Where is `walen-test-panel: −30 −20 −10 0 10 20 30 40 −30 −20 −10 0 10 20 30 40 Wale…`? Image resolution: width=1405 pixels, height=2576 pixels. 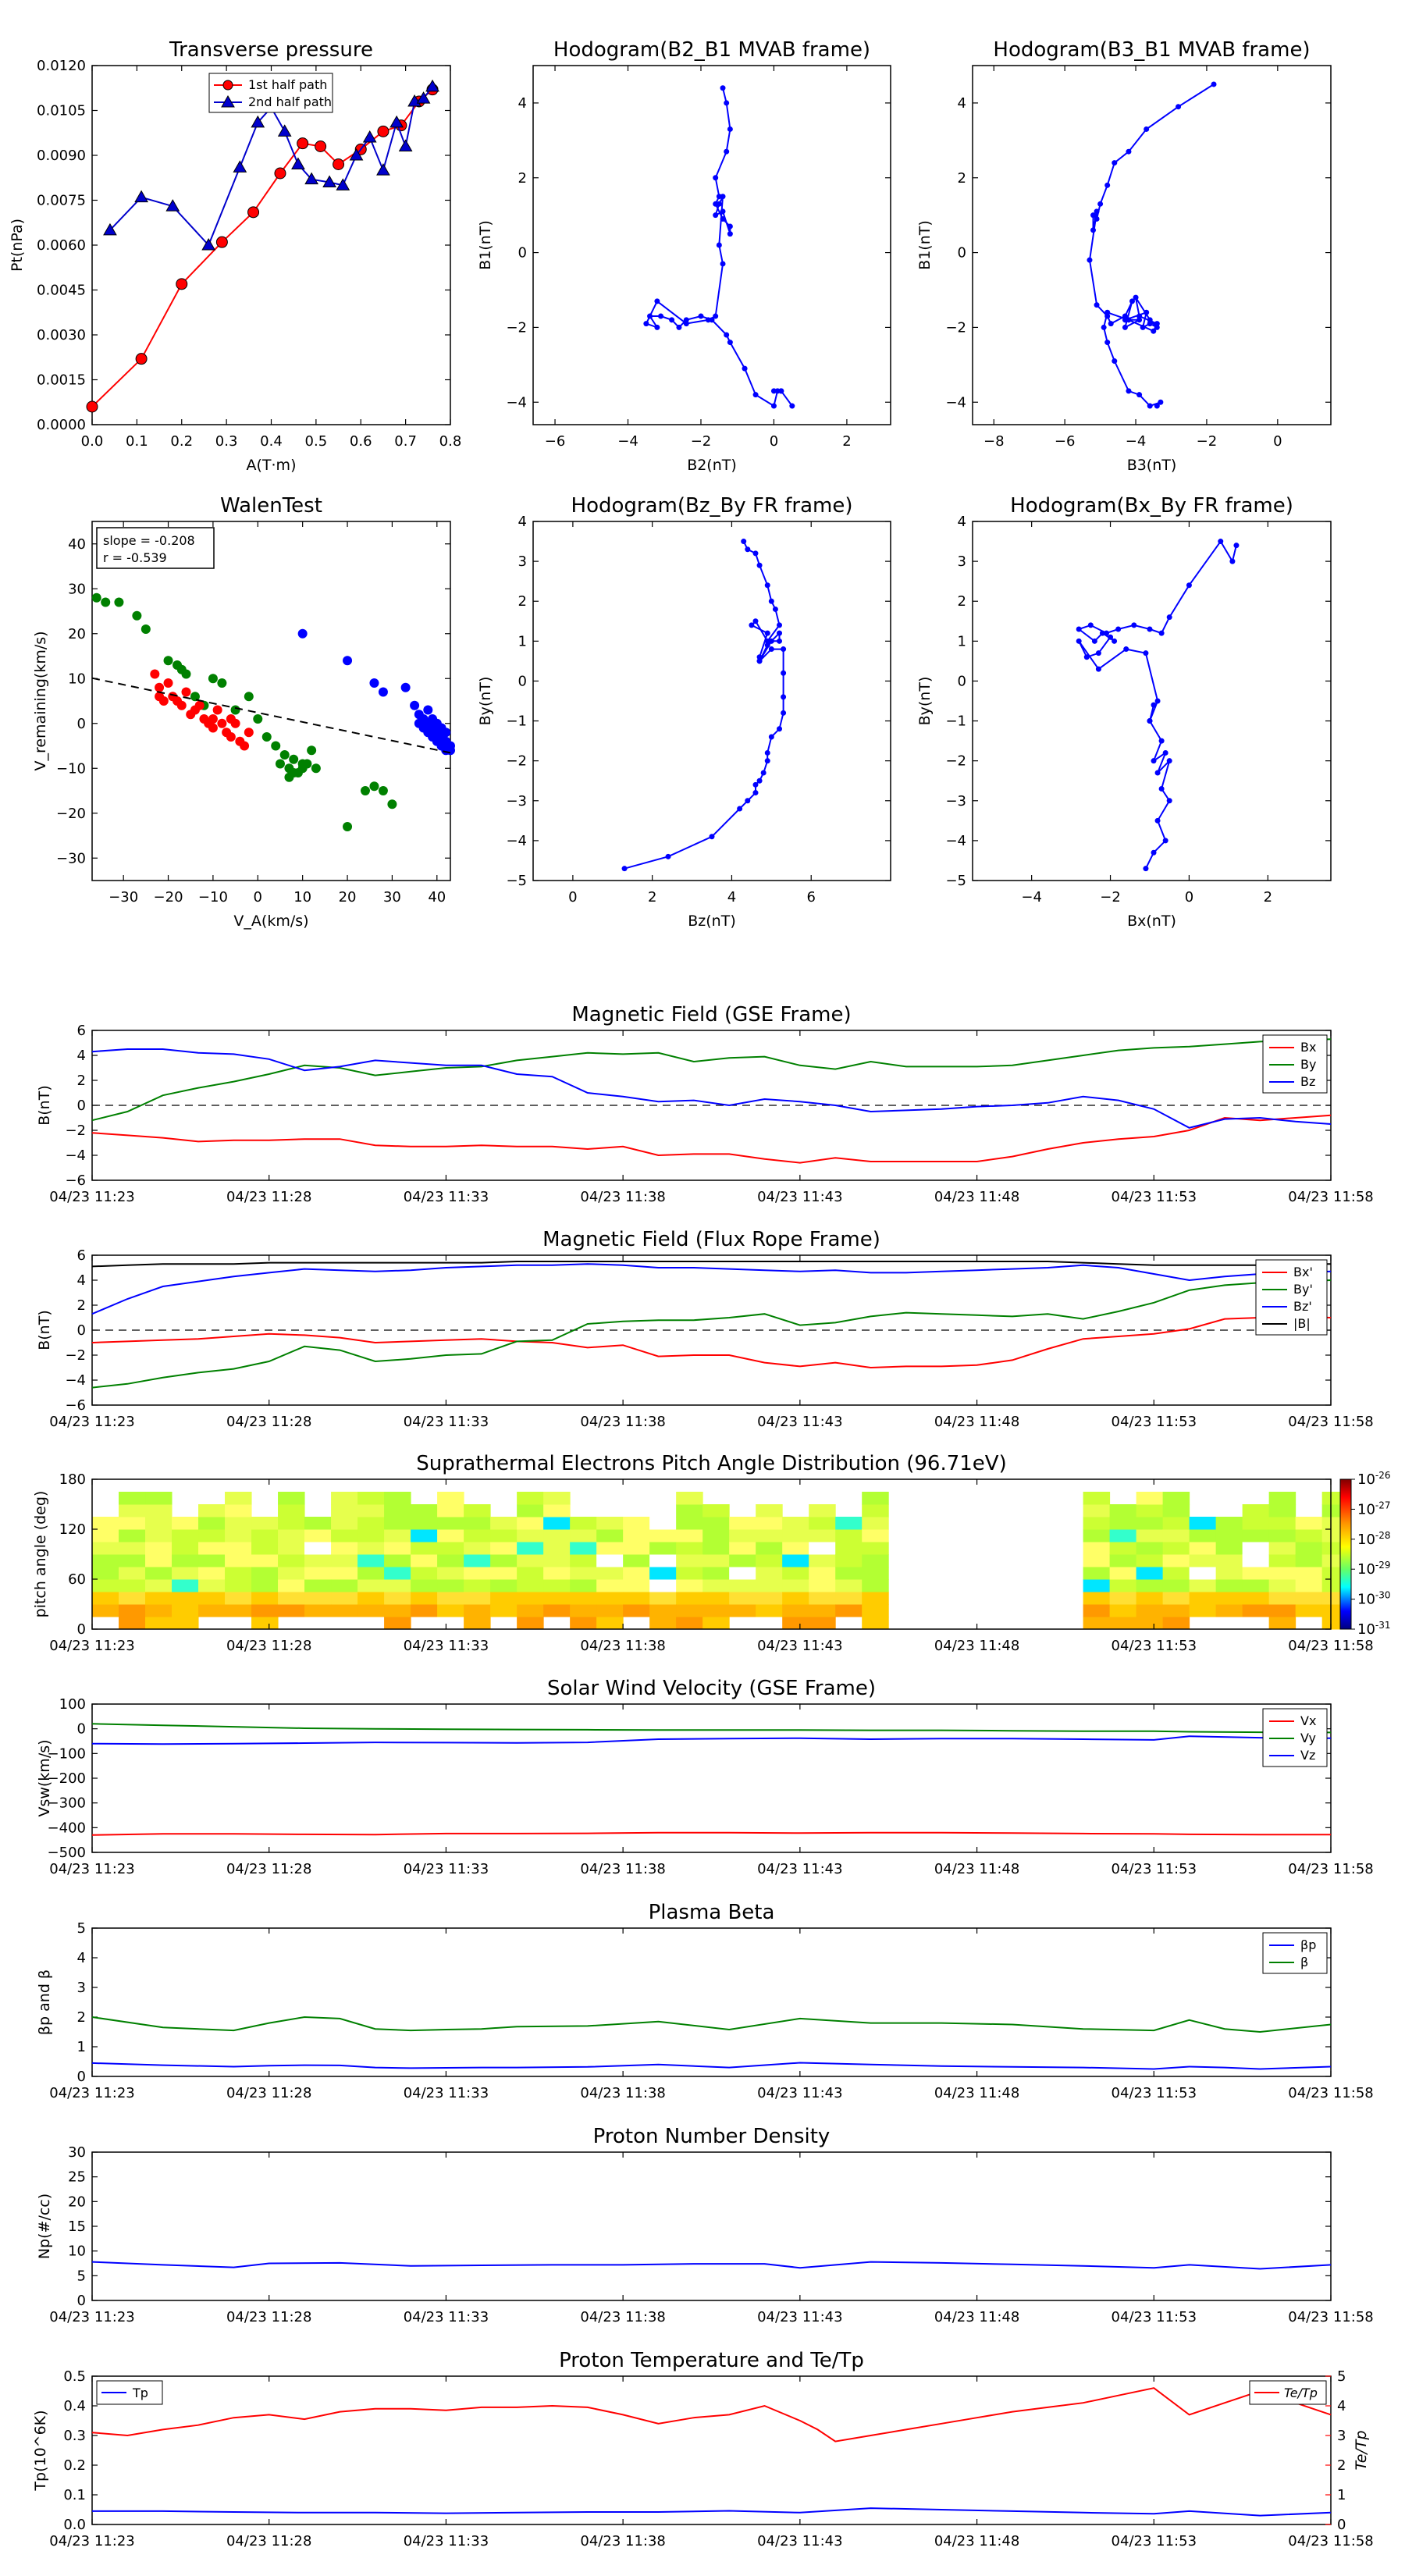 walen-test-panel: −30 −20 −10 0 10 20 30 40 −30 −20 −10 0 10 20 30 40 Wale… is located at coordinates (243, 712).